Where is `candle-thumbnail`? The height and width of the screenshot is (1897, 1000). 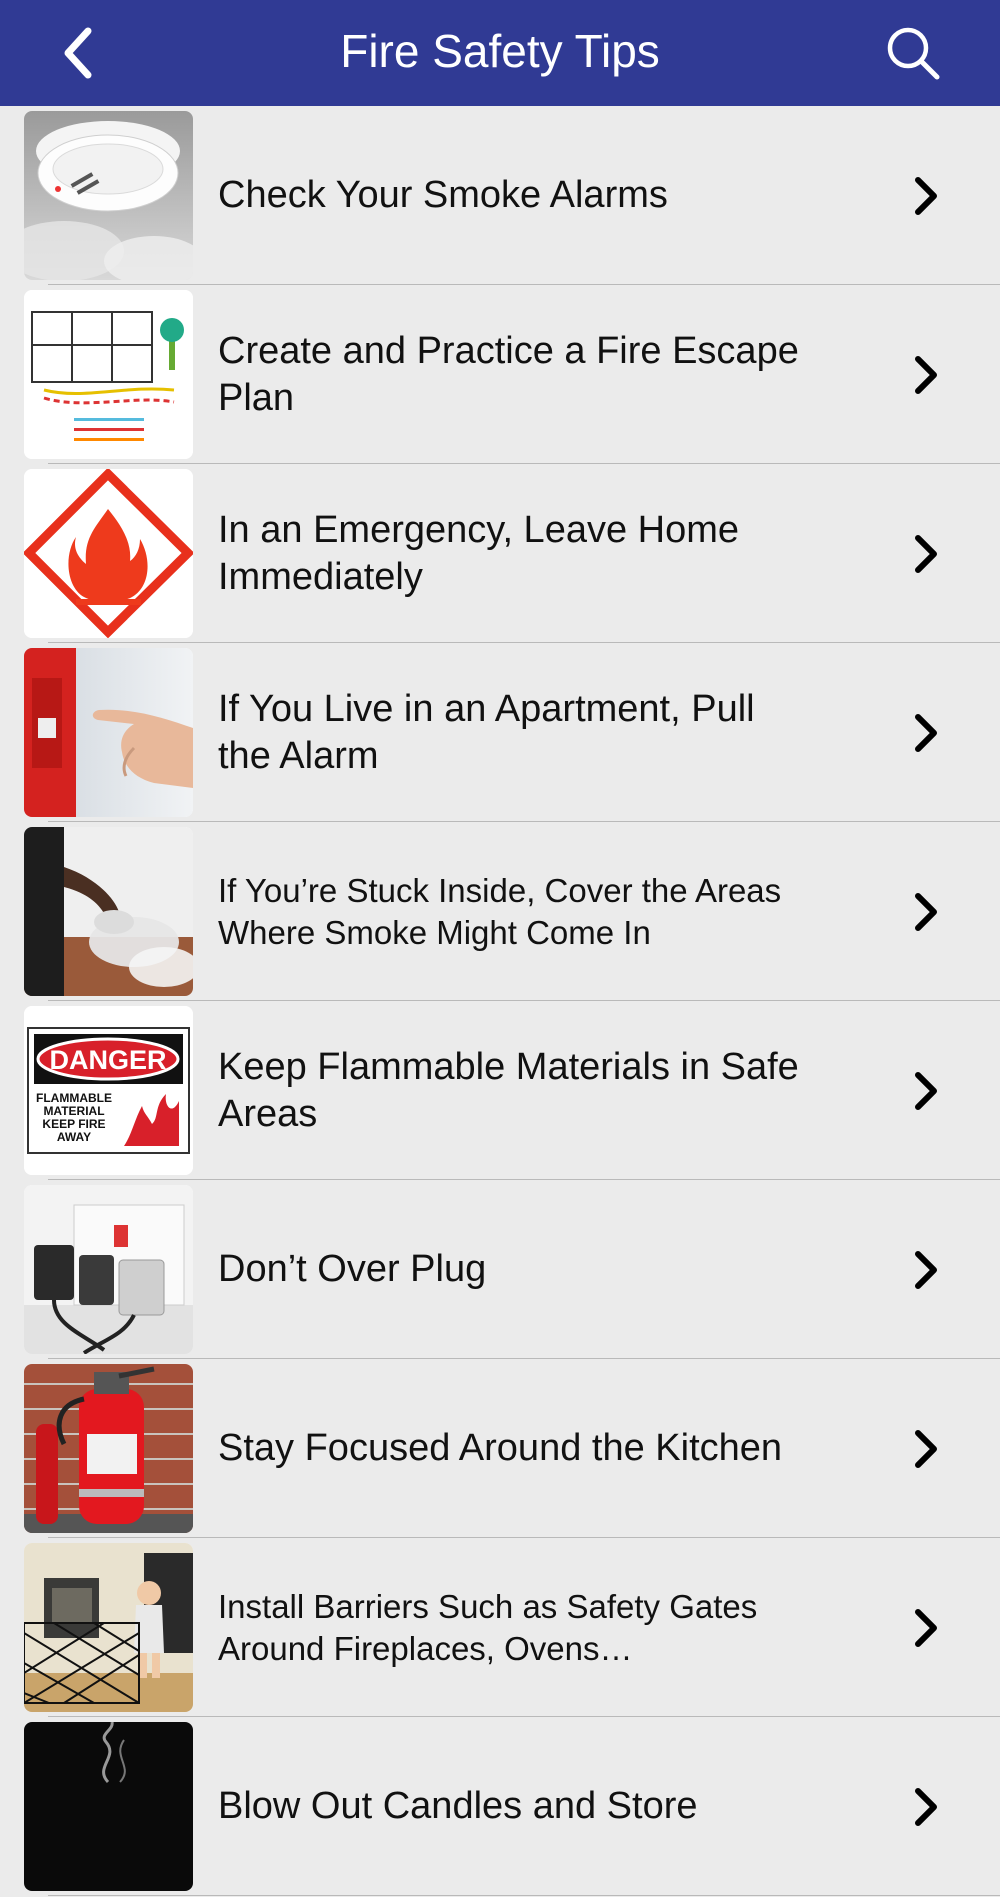 candle-thumbnail is located at coordinates (108, 1806).